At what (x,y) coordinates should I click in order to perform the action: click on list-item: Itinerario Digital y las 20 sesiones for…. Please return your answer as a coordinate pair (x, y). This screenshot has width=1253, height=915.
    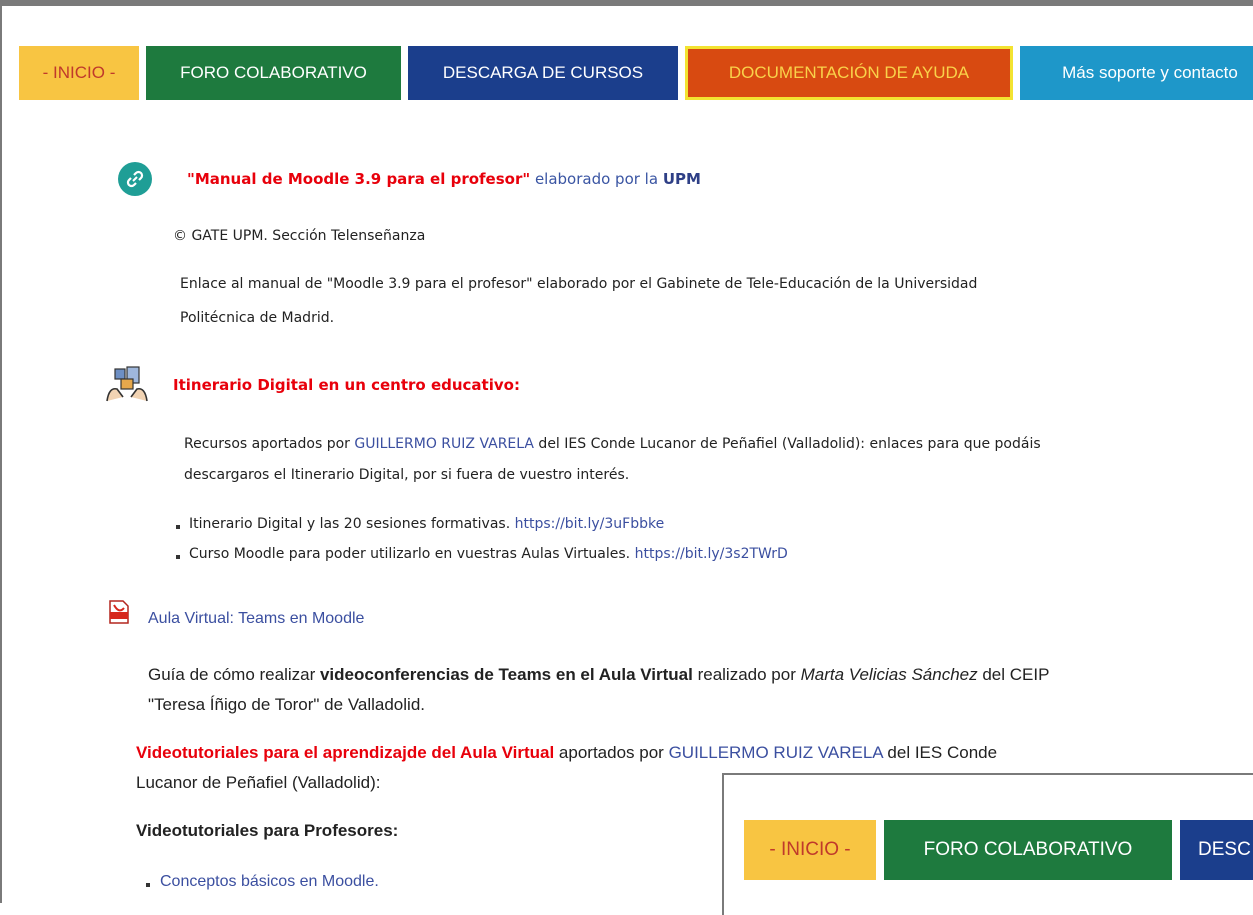
    Looking at the image, I should click on (426, 524).